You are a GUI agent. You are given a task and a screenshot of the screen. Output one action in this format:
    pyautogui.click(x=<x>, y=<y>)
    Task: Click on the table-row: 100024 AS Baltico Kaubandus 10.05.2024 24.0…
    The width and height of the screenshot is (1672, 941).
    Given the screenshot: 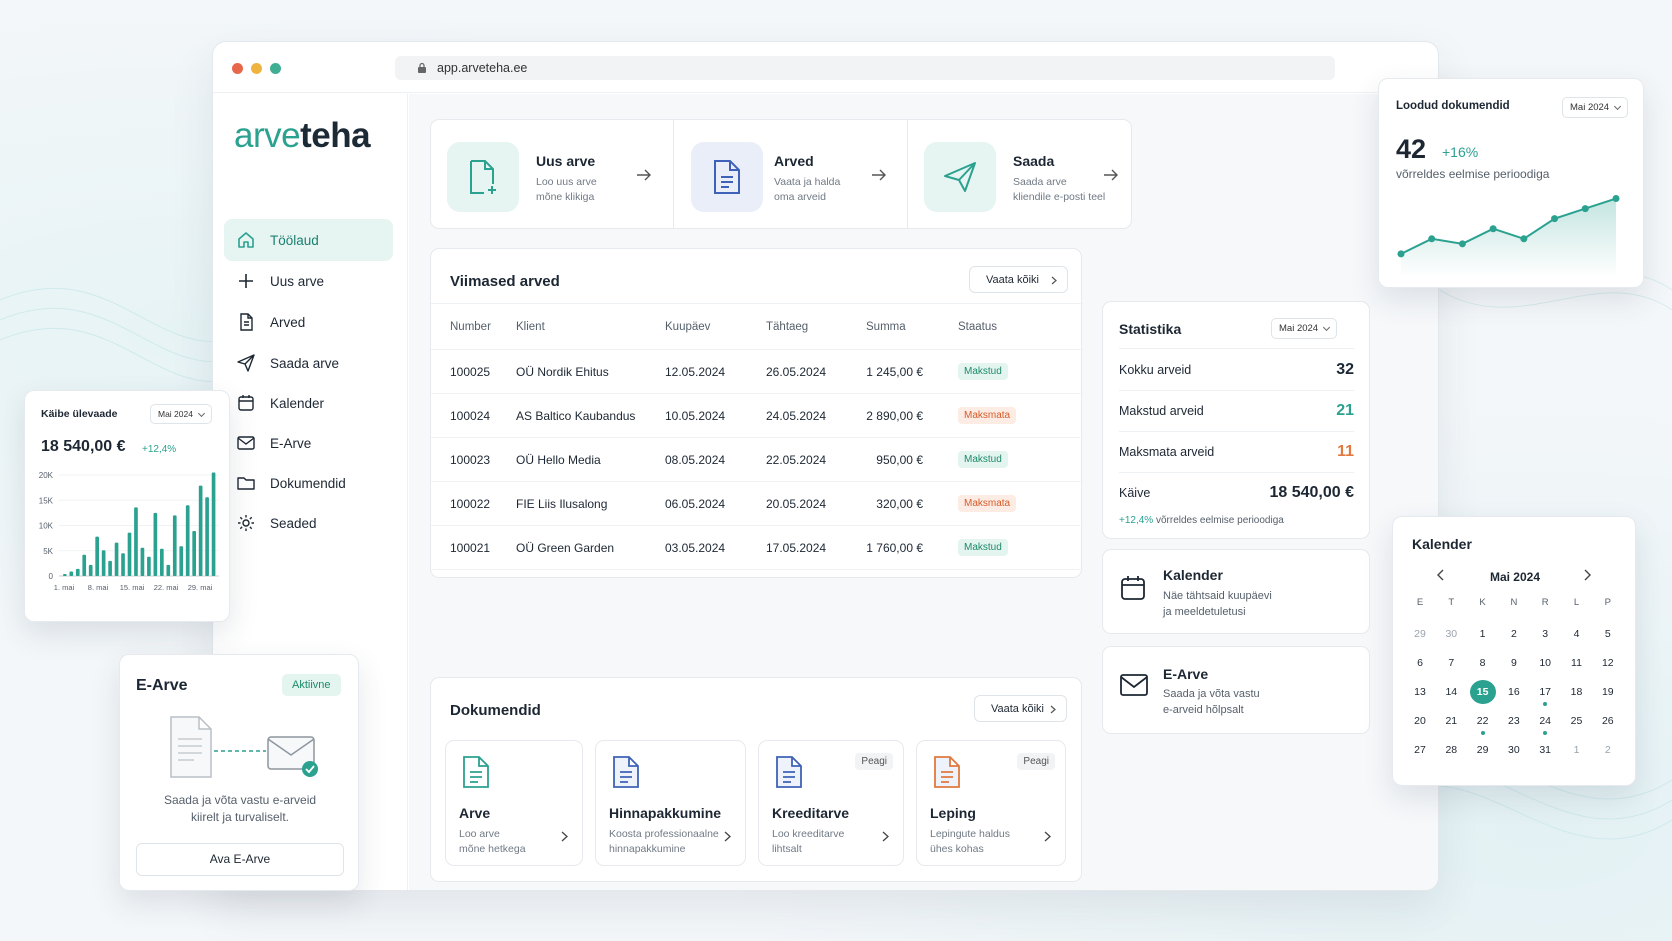 What is the action you would take?
    pyautogui.click(x=757, y=415)
    